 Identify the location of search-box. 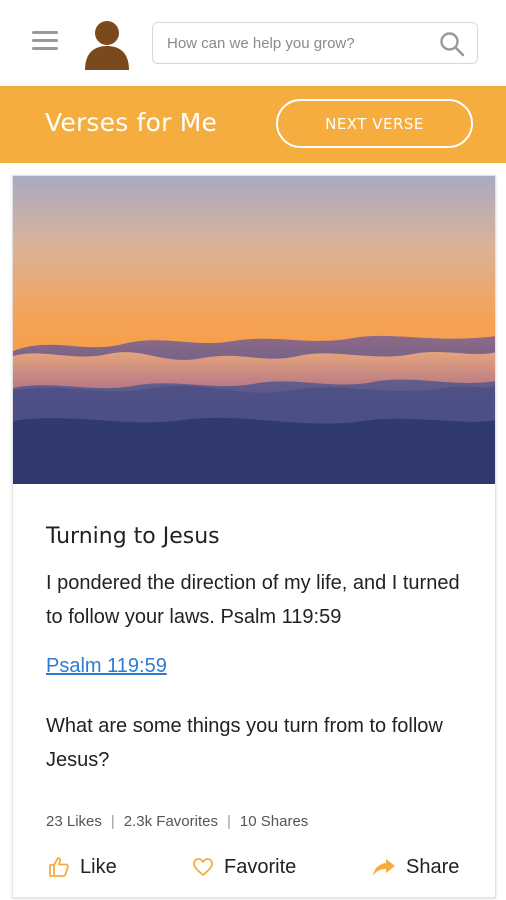
(315, 43).